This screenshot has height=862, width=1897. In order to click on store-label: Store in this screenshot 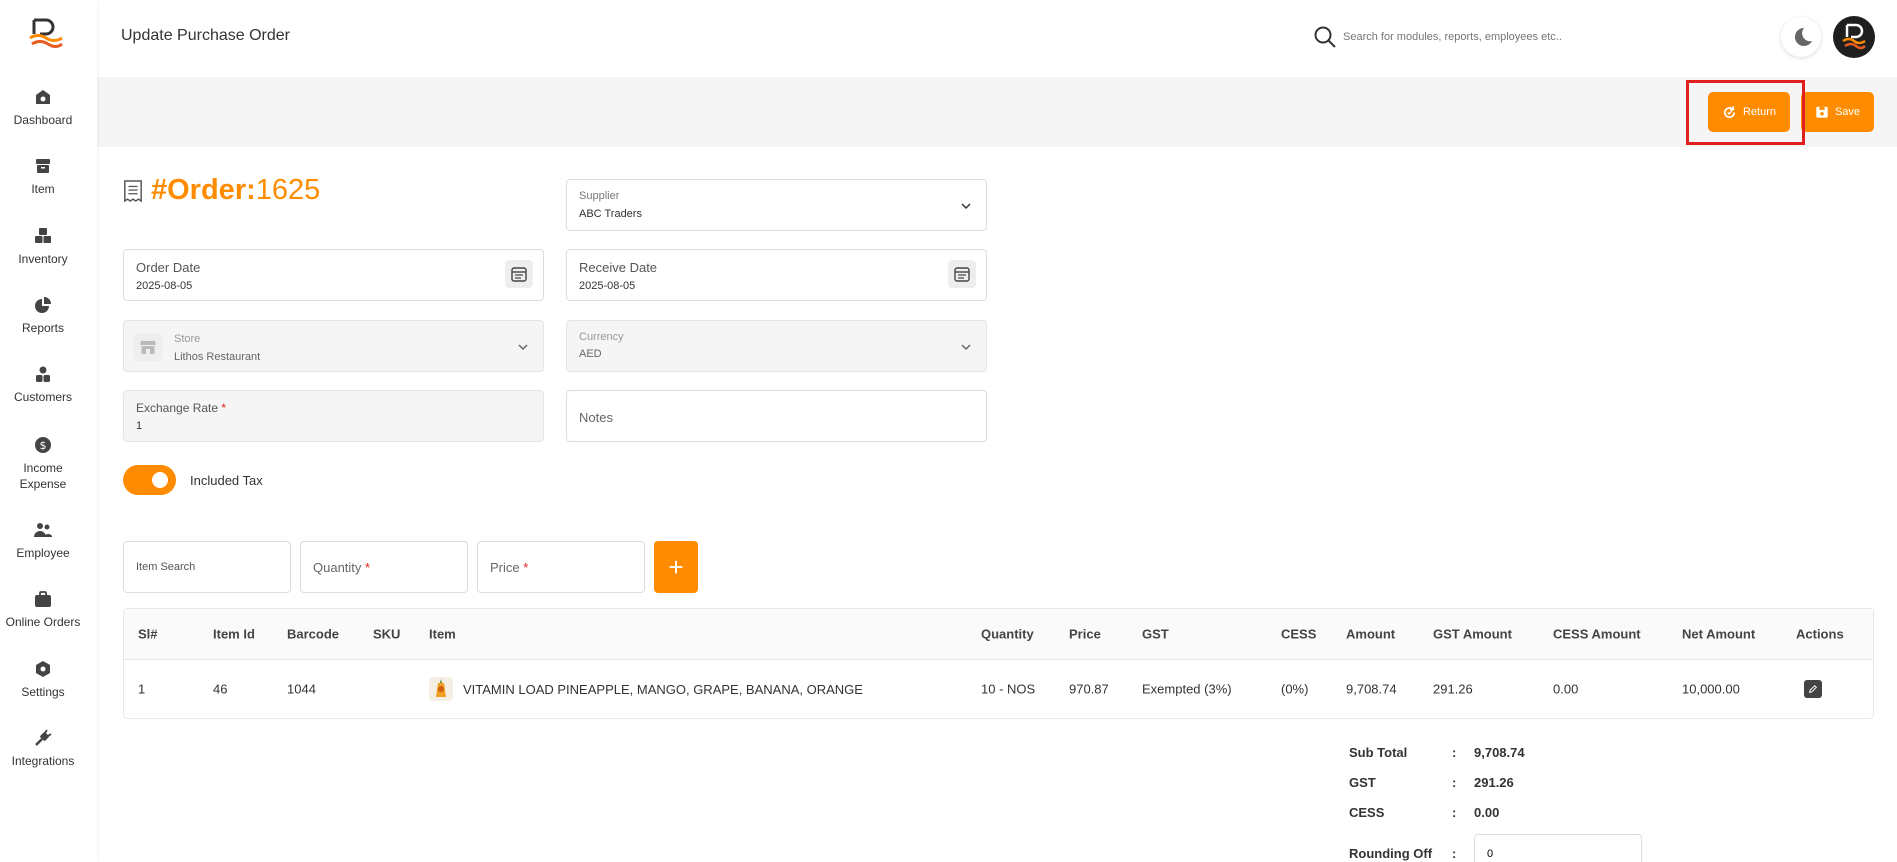, I will do `click(187, 339)`.